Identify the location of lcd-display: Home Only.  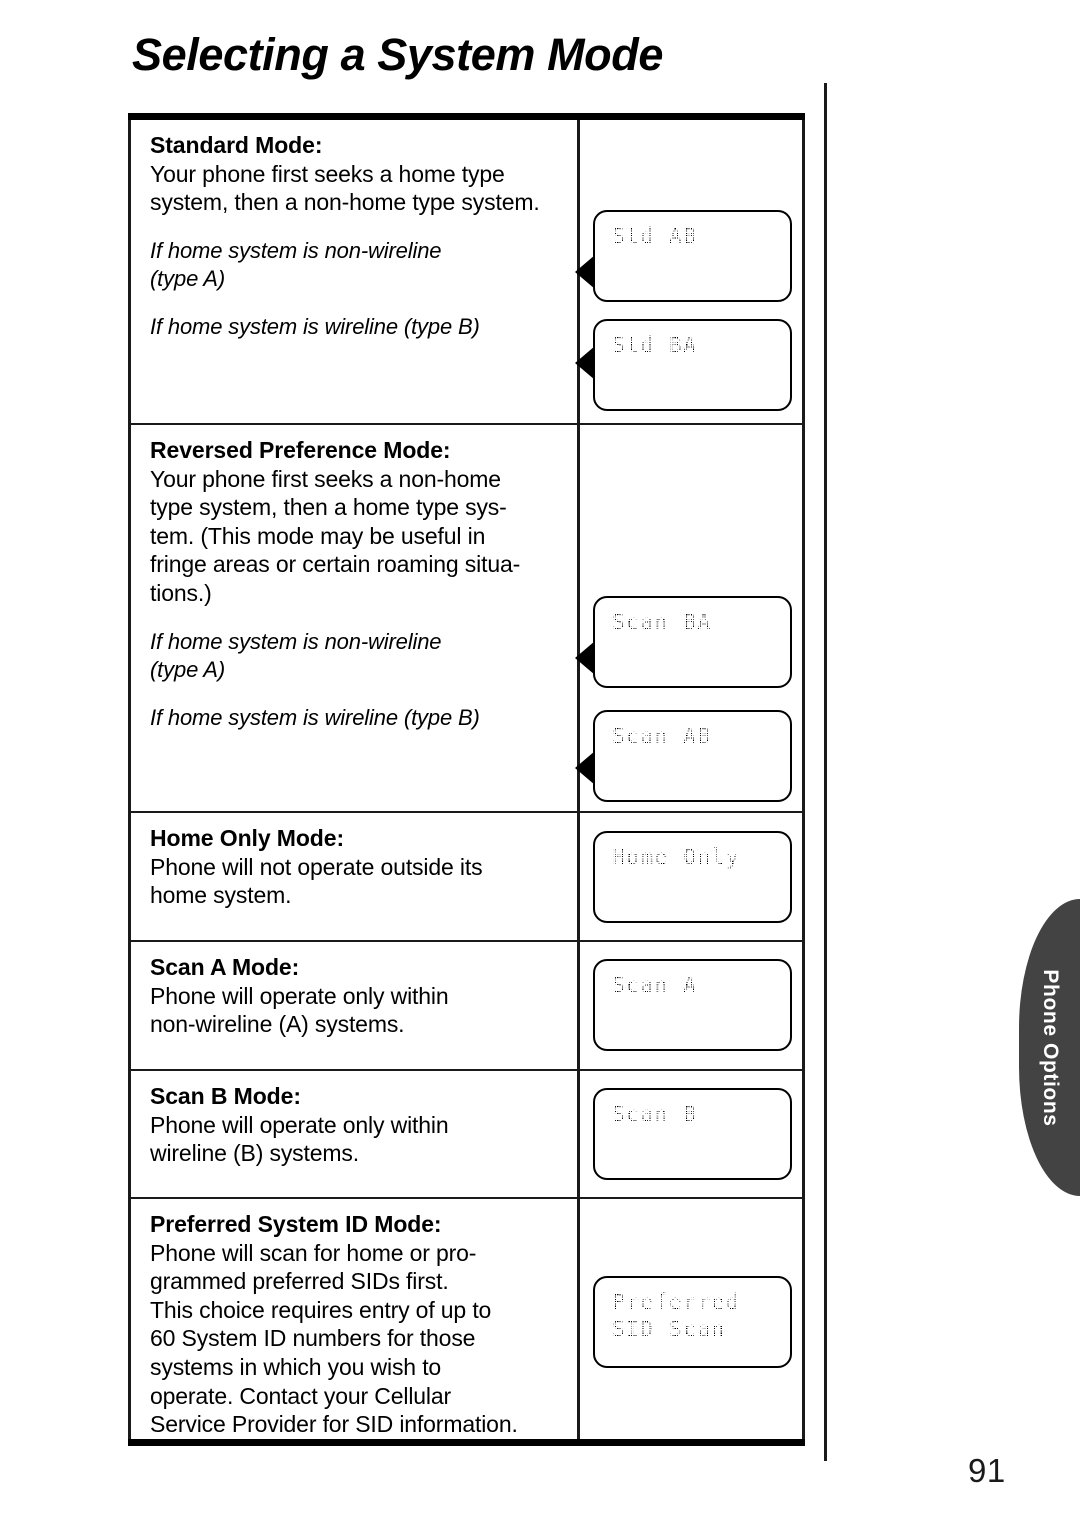
(692, 877).